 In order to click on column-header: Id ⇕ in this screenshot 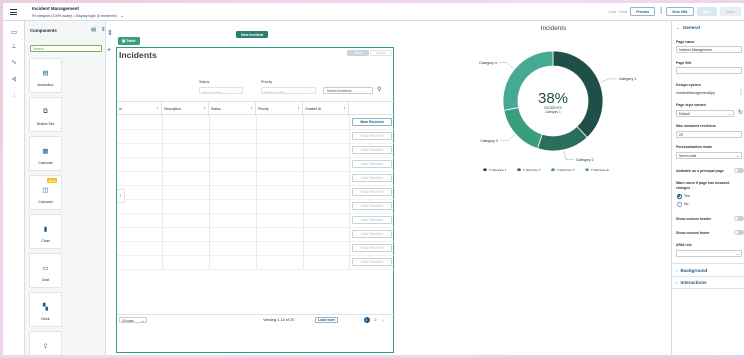, I will do `click(139, 109)`.